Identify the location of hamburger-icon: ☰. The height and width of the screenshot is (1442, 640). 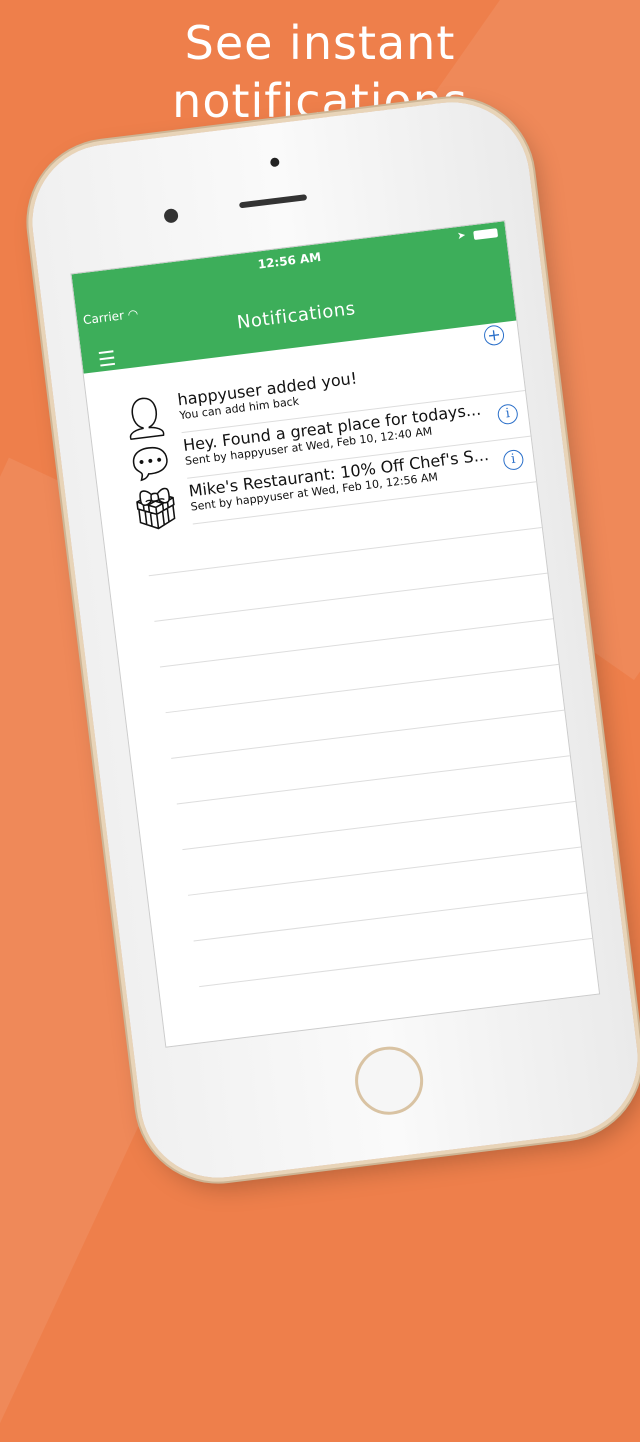
(107, 359).